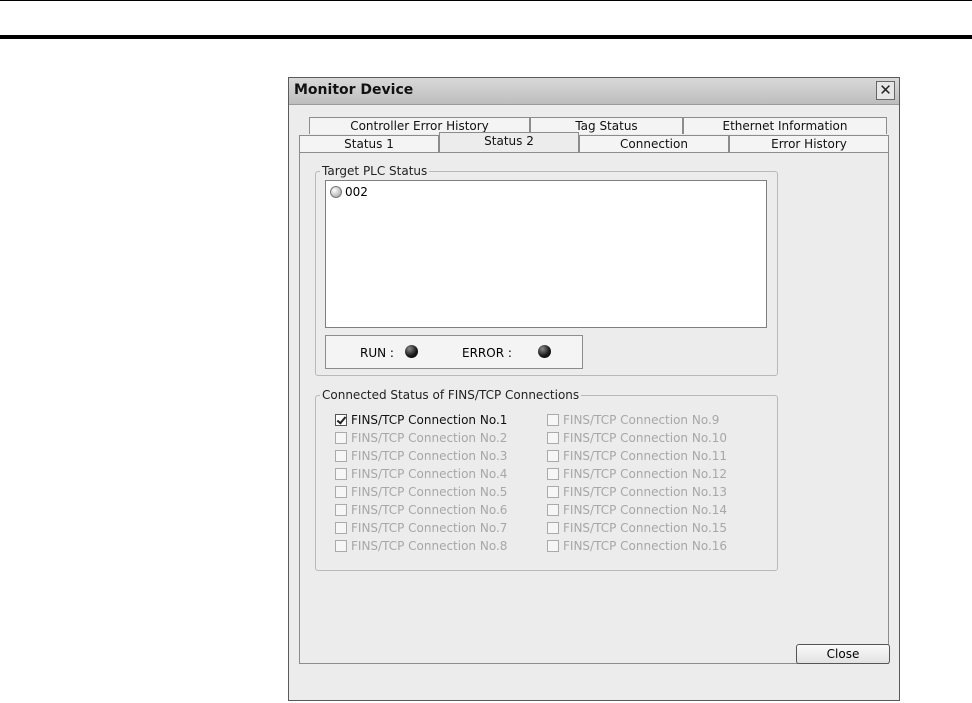 This screenshot has width=972, height=703. Describe the element at coordinates (356, 192) in the screenshot. I see `plc-item-label: 002` at that location.